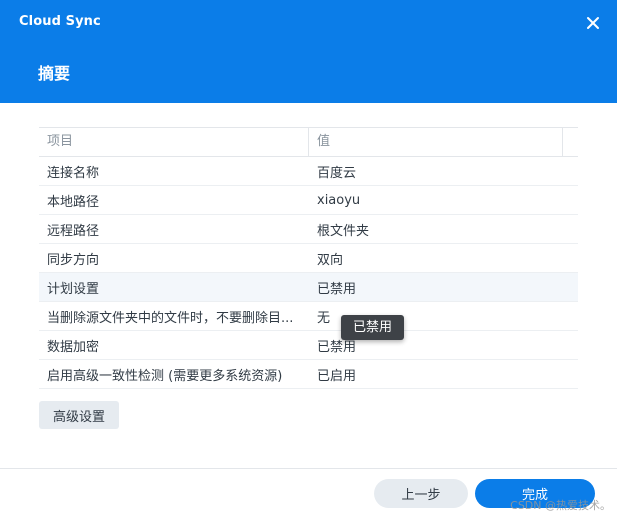 Image resolution: width=617 pixels, height=516 pixels. Describe the element at coordinates (165, 376) in the screenshot. I see `row-item-label: 启用高级一致性检测 (需要更多系统资源)` at that location.